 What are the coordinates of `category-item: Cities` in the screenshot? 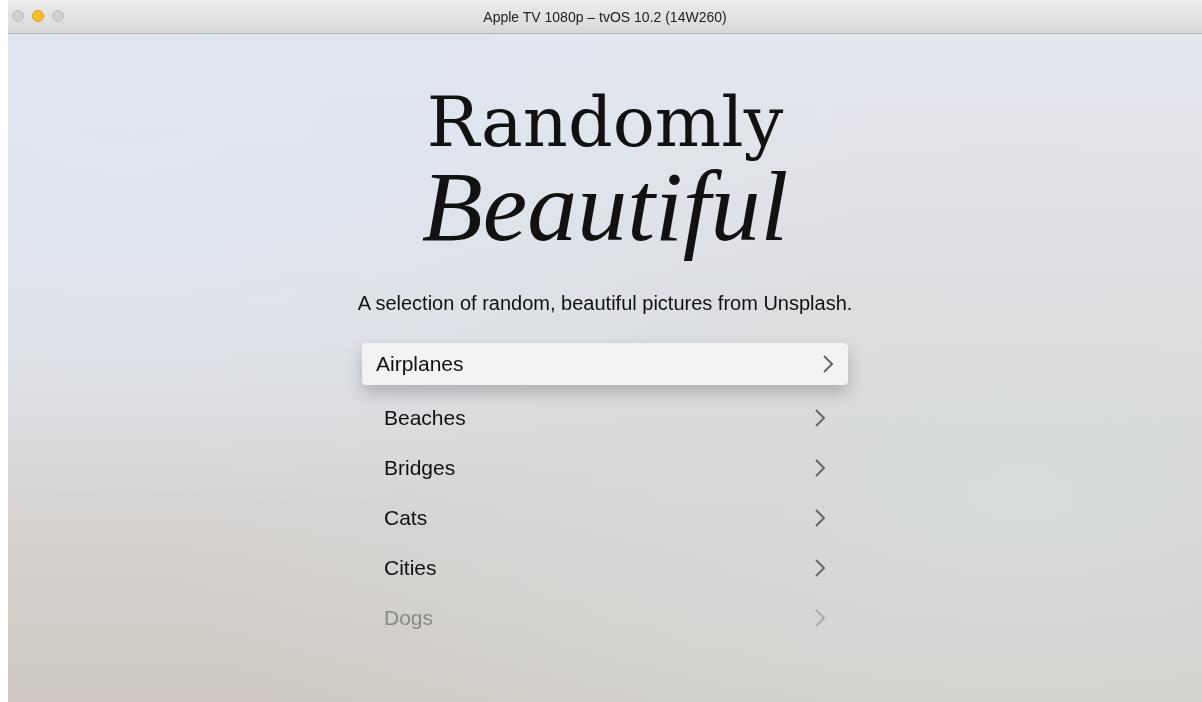 It's located at (605, 568).